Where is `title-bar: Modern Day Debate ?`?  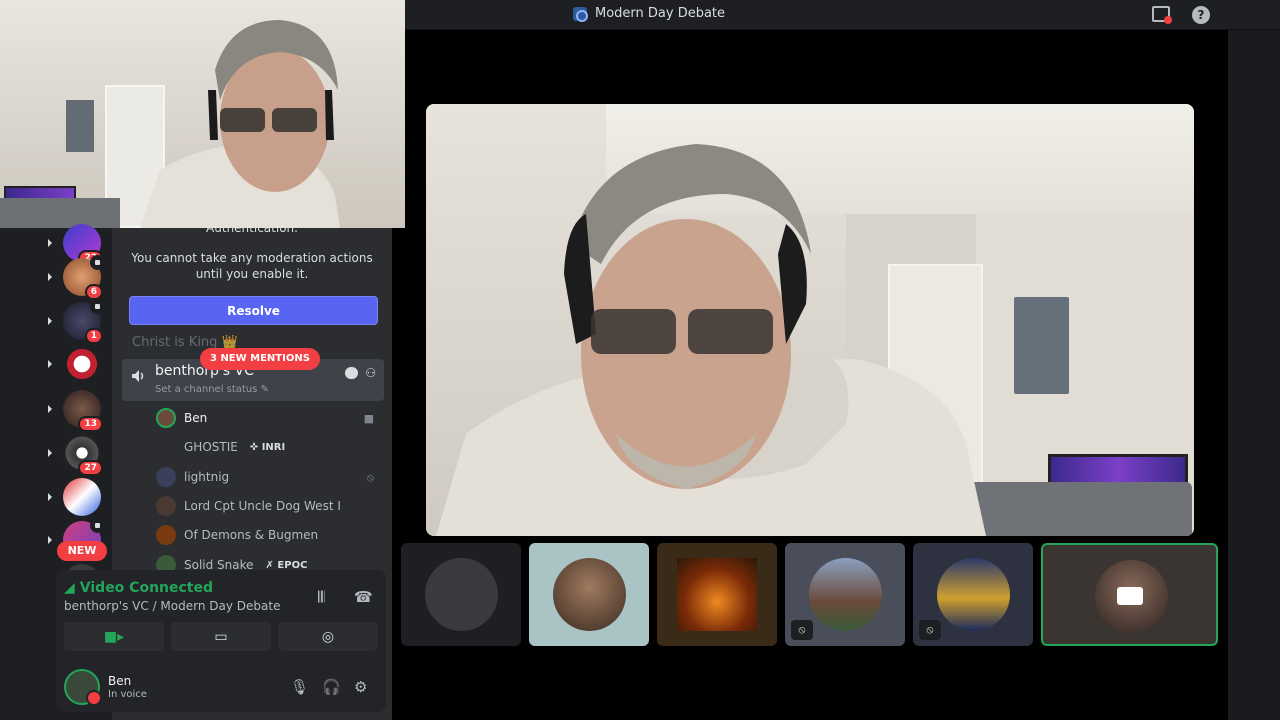 title-bar: Modern Day Debate ? is located at coordinates (842, 15).